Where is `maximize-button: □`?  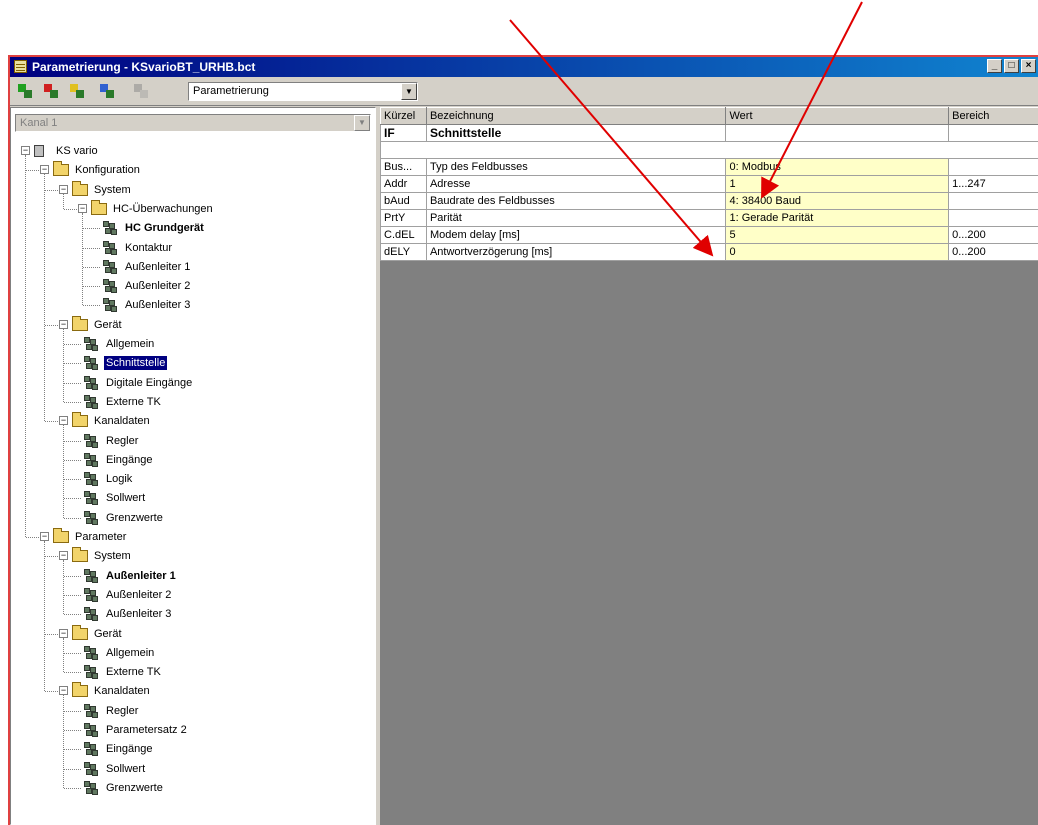 maximize-button: □ is located at coordinates (1011, 66).